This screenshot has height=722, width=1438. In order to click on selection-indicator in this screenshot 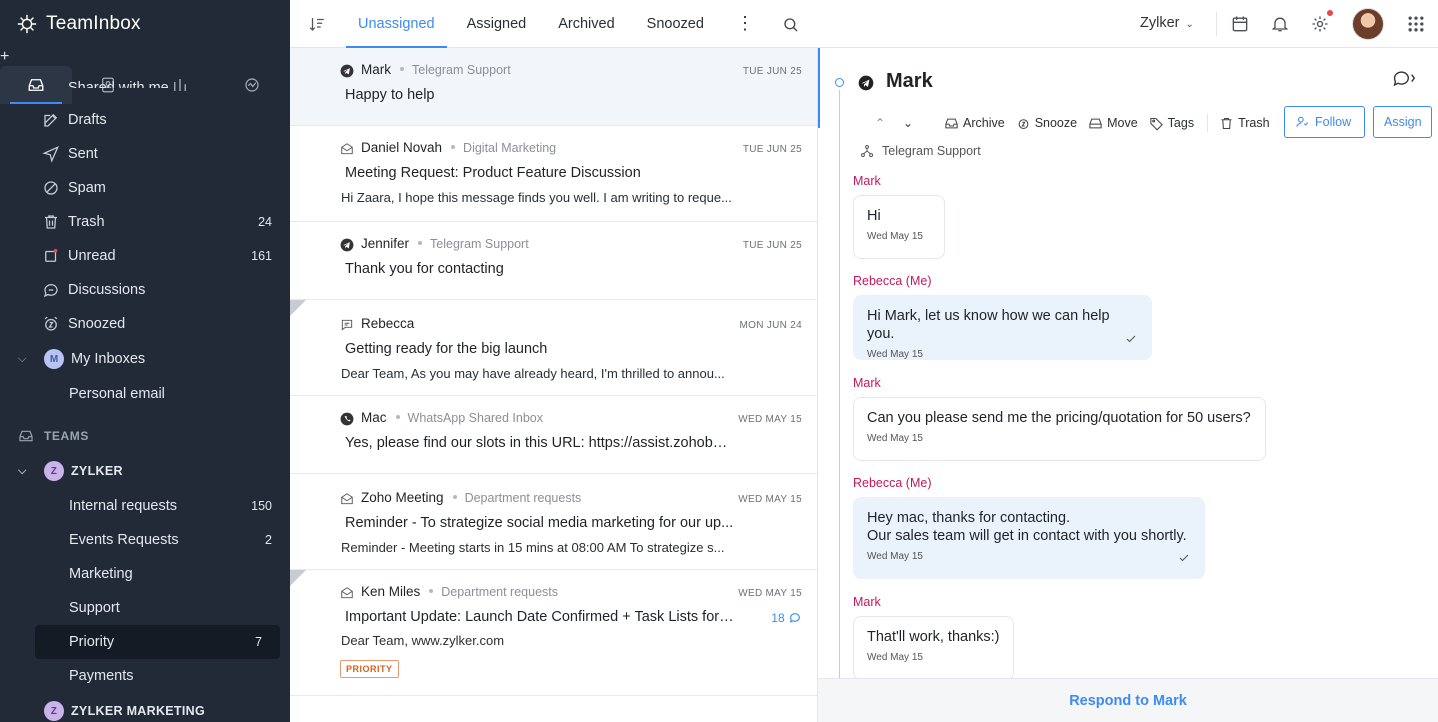, I will do `click(819, 88)`.